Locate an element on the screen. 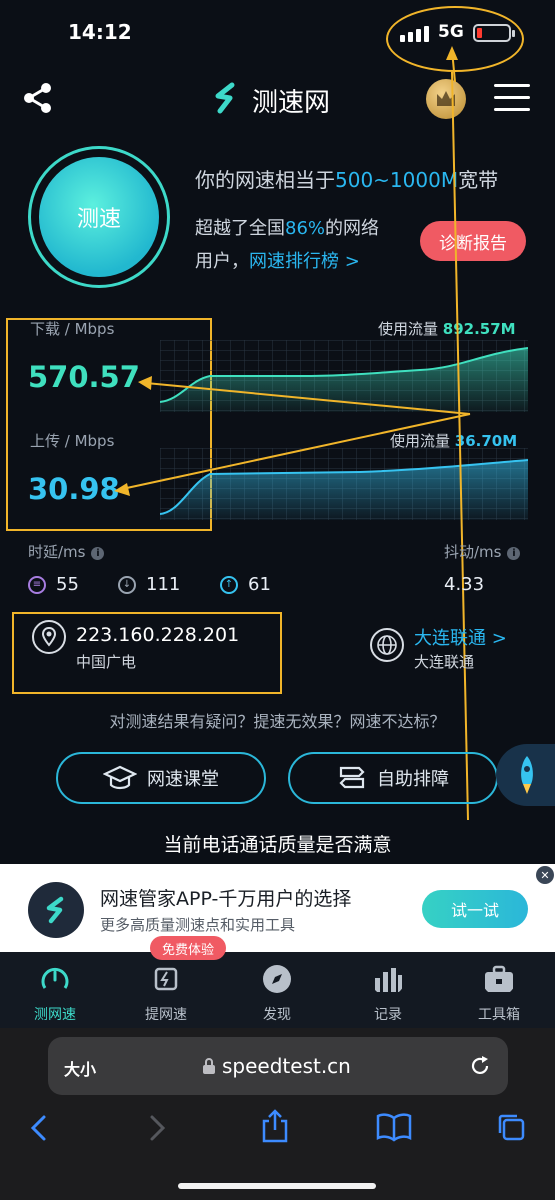 Image resolution: width=555 pixels, height=1200 pixels. forward-icon is located at coordinates (157, 1128).